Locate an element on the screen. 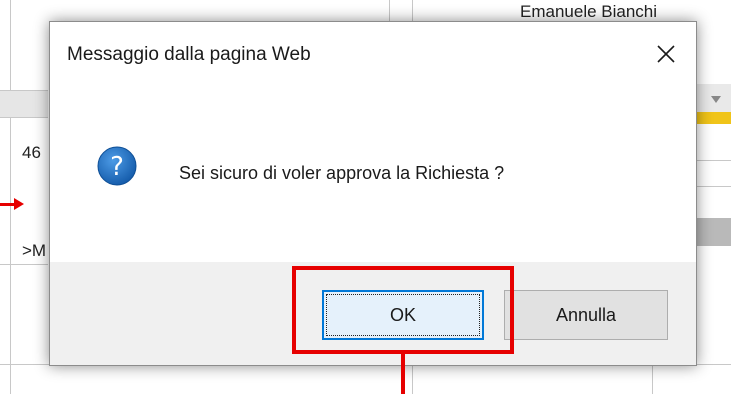 This screenshot has height=394, width=731. bg-dropdown-arrow-icon is located at coordinates (716, 99).